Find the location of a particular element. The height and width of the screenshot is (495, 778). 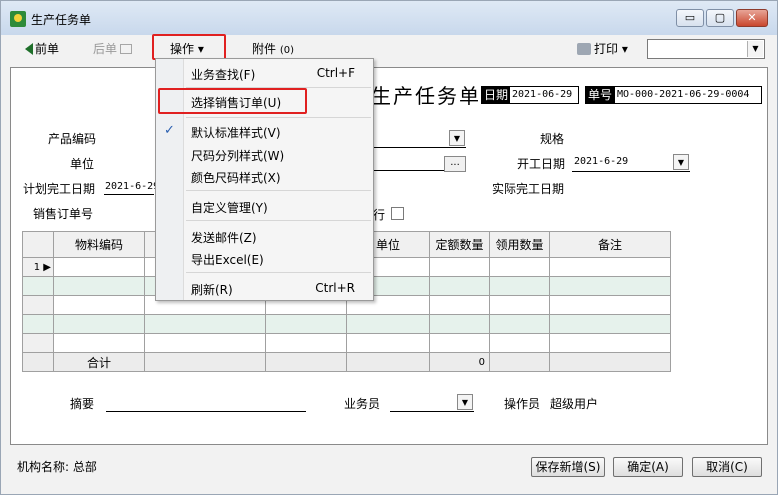

minimize-button: ▭ is located at coordinates (690, 18).